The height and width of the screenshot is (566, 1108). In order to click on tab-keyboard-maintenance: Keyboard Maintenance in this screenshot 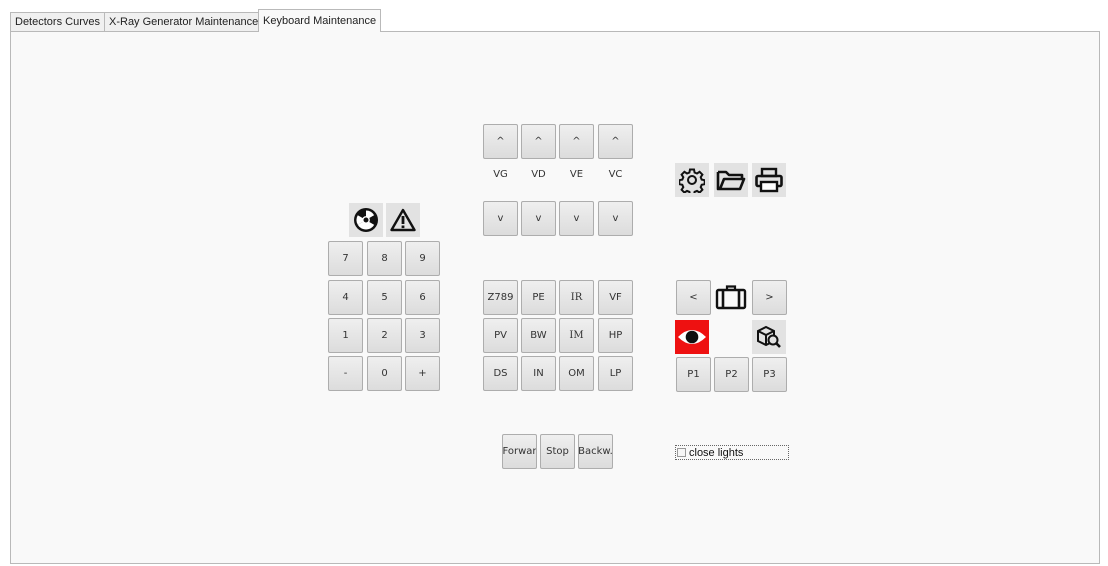, I will do `click(320, 20)`.